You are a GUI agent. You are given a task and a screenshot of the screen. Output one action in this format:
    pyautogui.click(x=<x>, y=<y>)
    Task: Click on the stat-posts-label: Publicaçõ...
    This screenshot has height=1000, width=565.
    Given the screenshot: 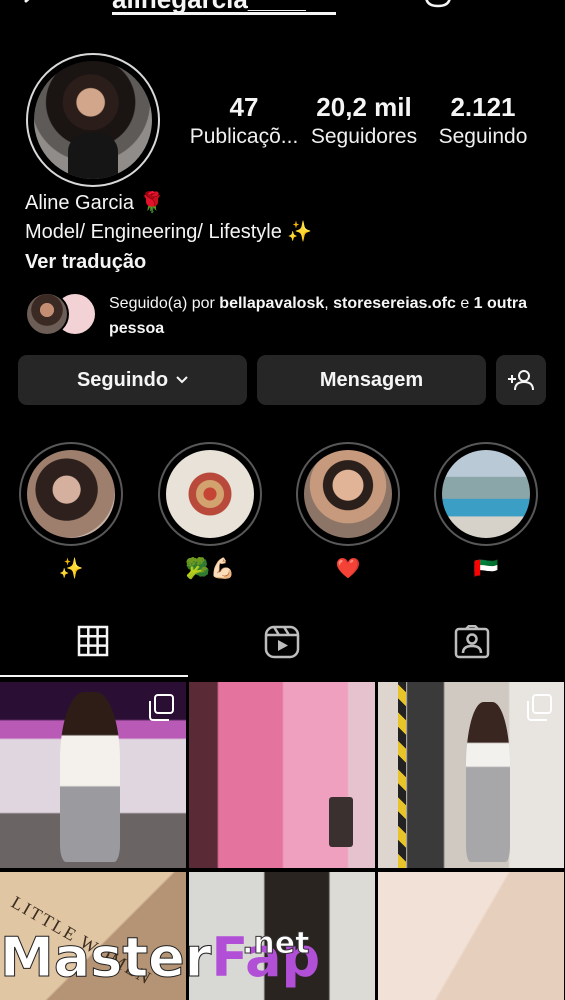 What is the action you would take?
    pyautogui.click(x=244, y=136)
    